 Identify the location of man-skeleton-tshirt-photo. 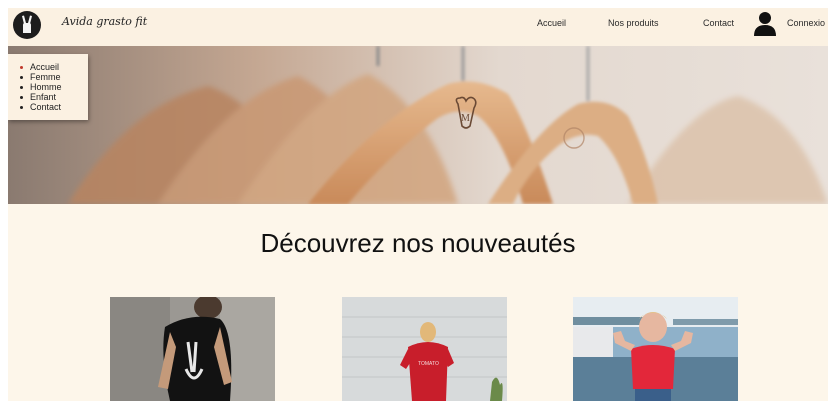
(192, 349).